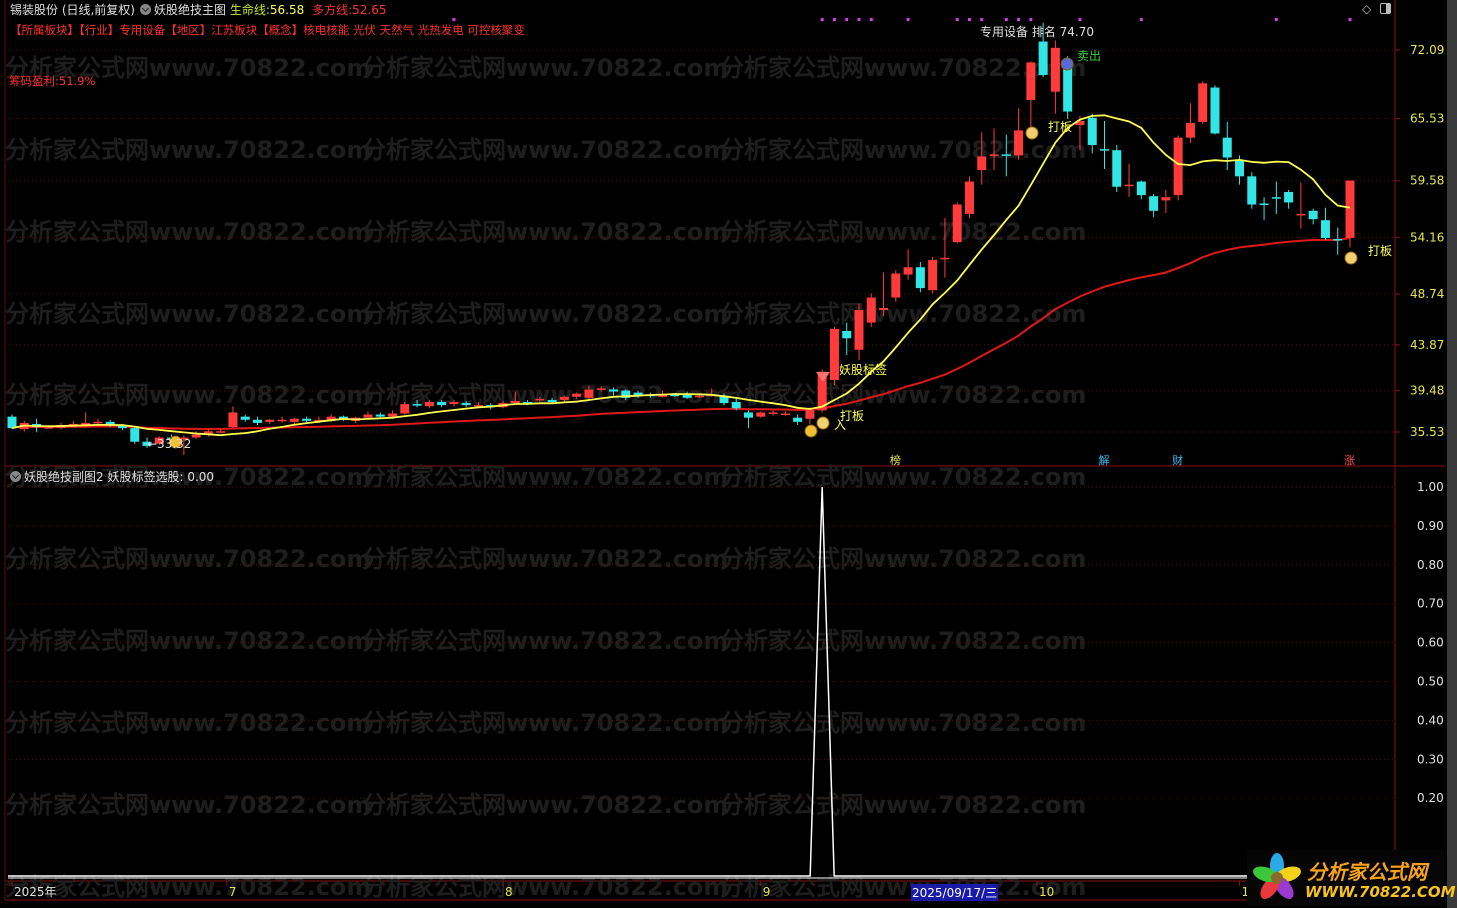 Image resolution: width=1457 pixels, height=908 pixels. Describe the element at coordinates (1430, 720) in the screenshot. I see `signal-tick-label: 0.40` at that location.